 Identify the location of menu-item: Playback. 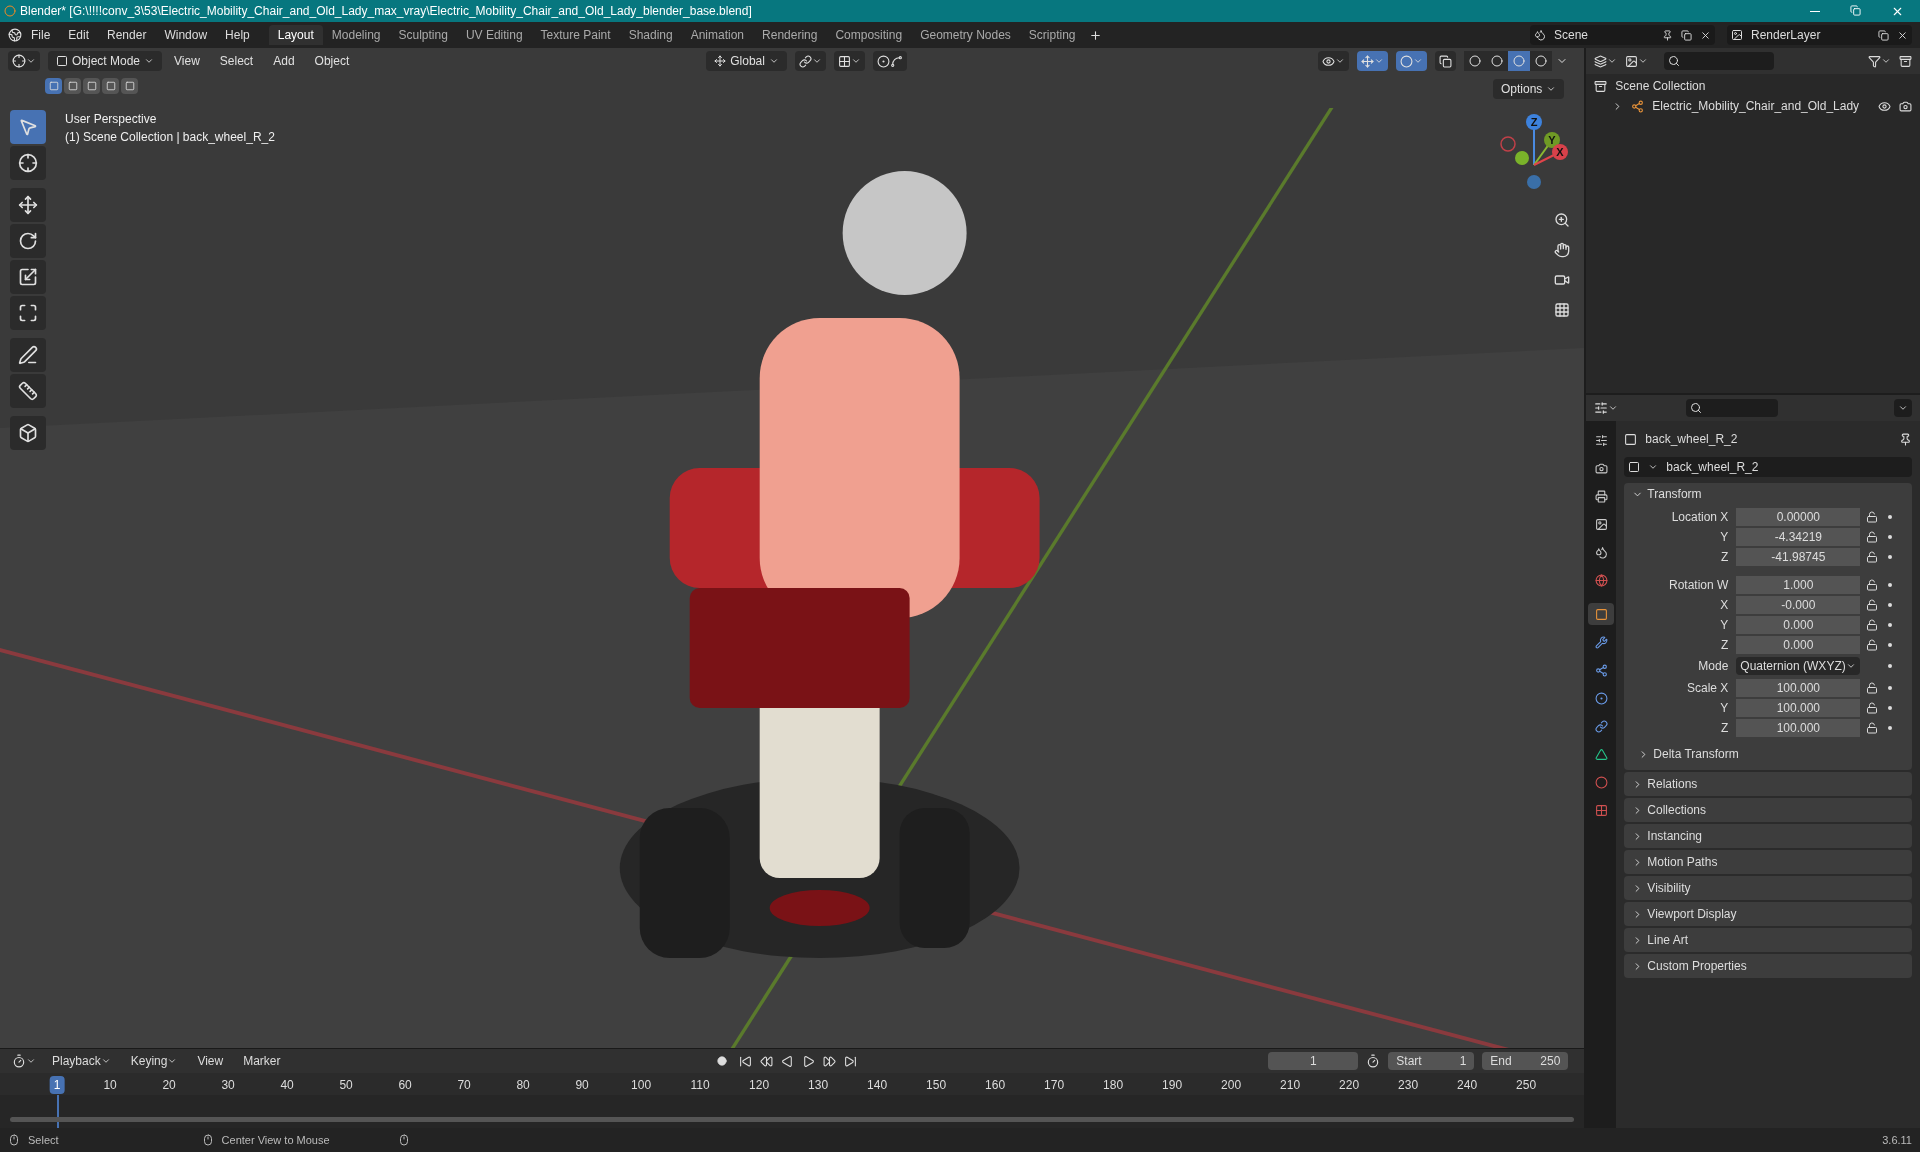
(81, 1061).